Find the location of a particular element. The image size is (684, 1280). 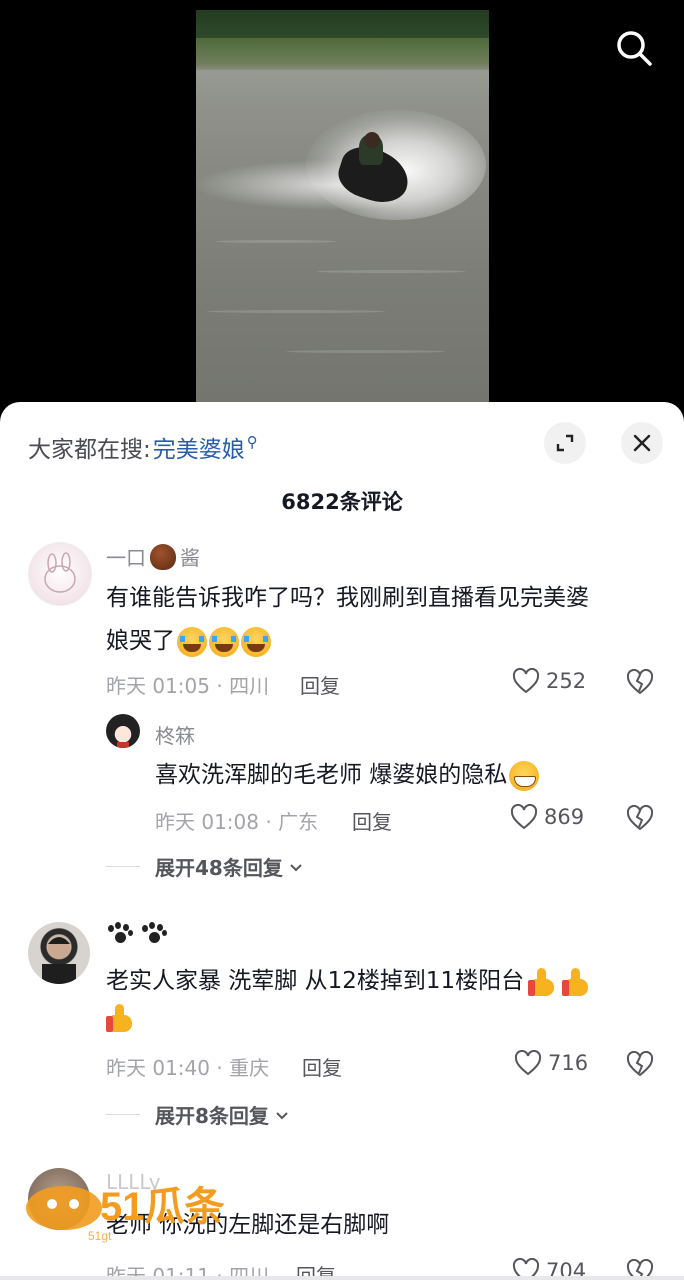

svg-text: 51gt is located at coordinates (100, 1236).